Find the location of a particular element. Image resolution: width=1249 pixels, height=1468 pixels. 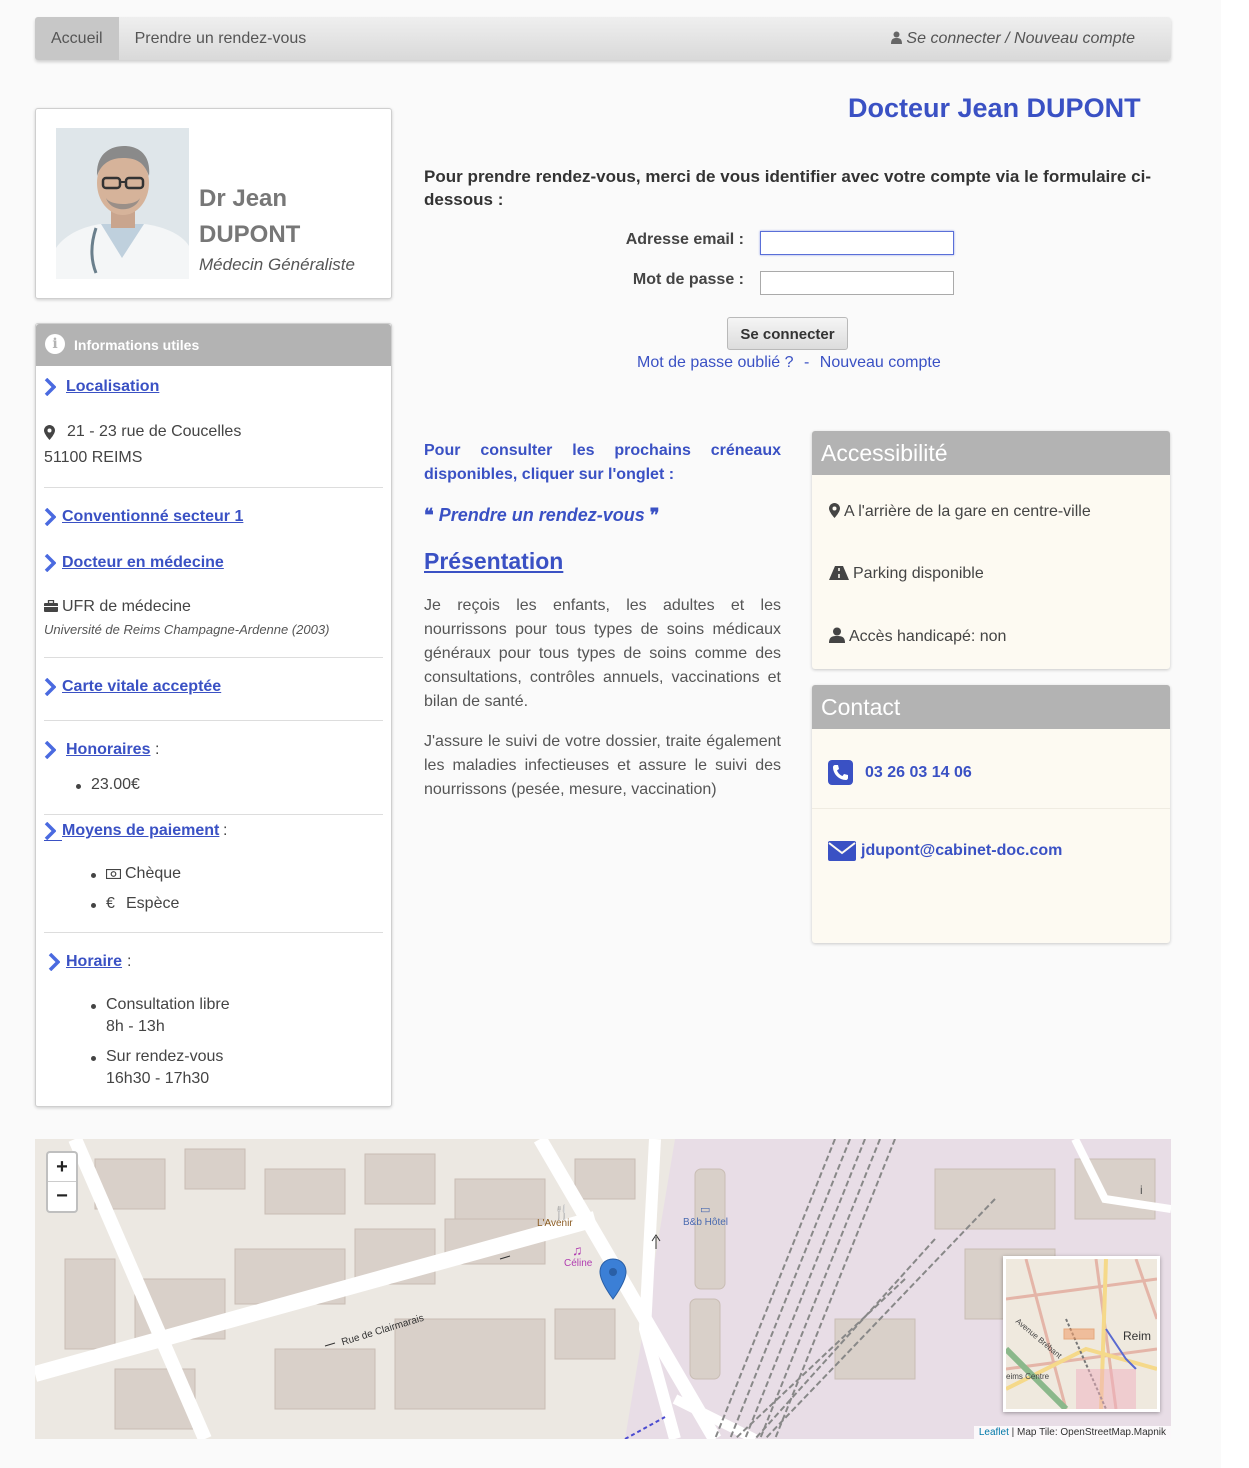

user-icon is located at coordinates (837, 635).